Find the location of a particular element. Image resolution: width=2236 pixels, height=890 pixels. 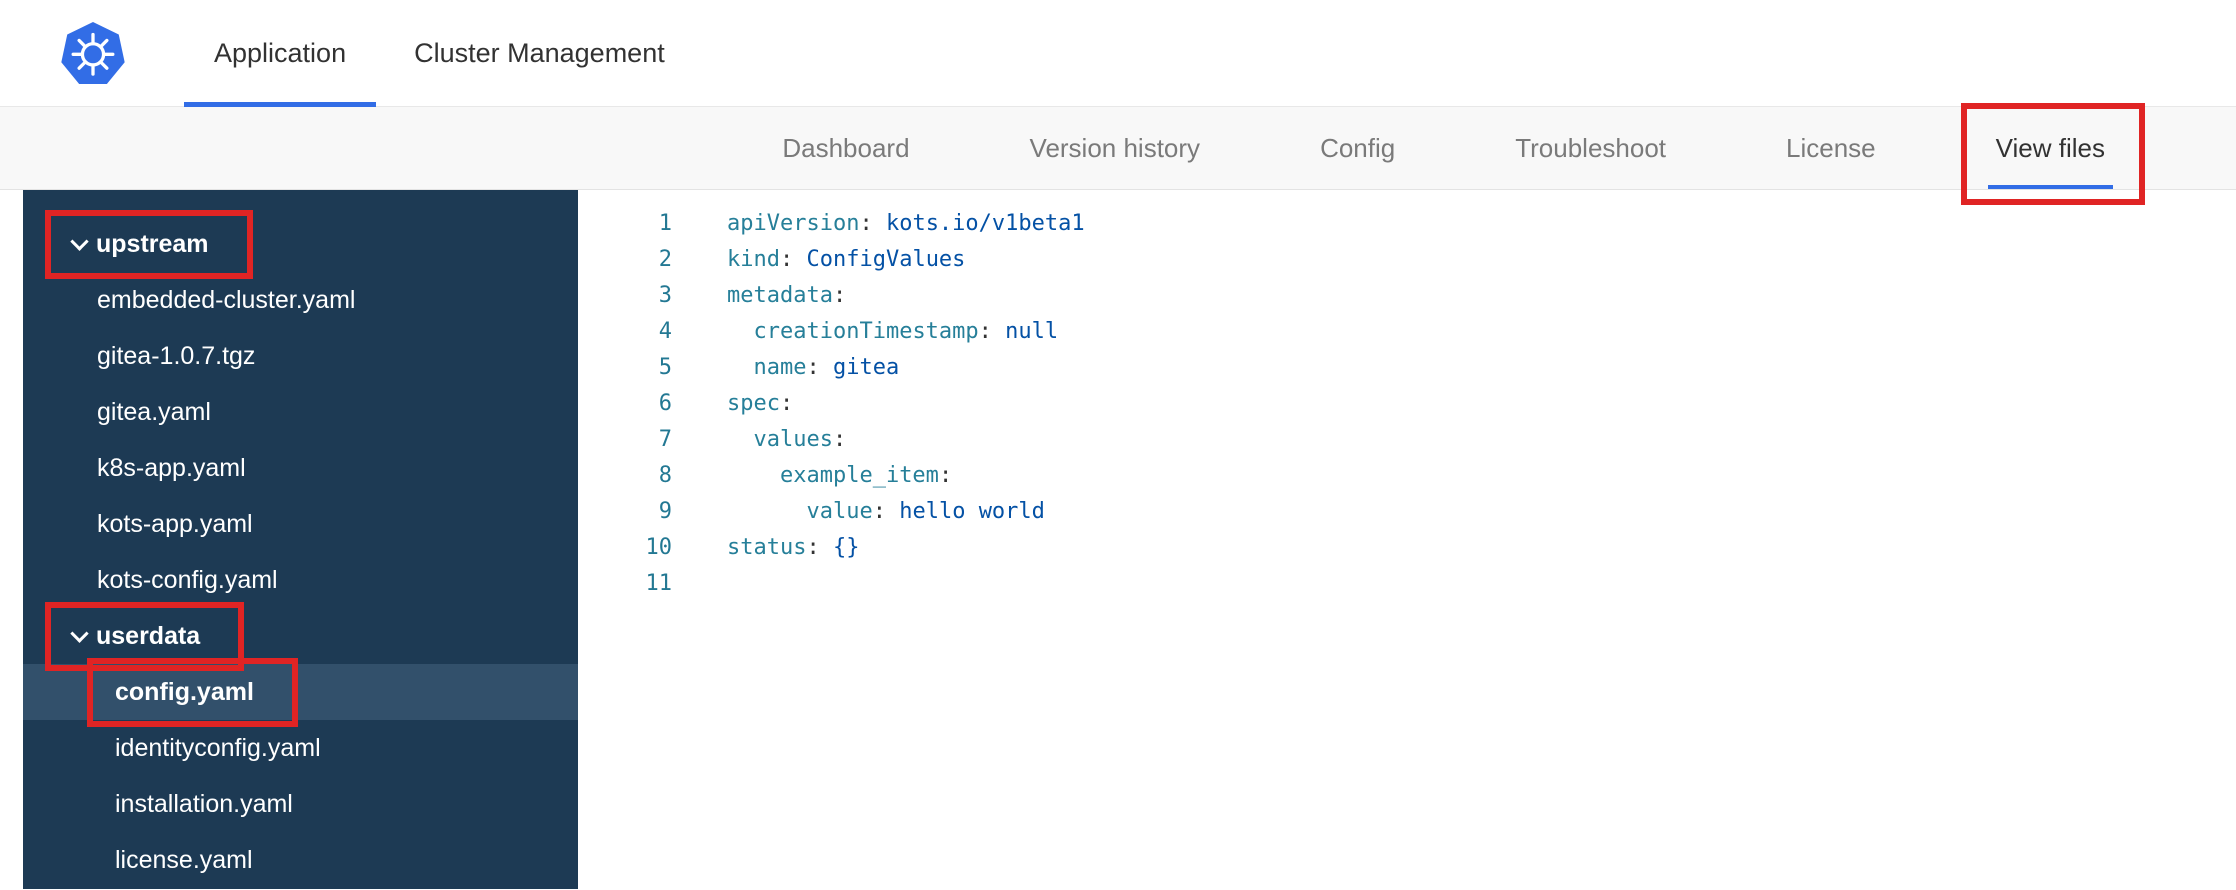

line-number: 1 is located at coordinates (665, 223).